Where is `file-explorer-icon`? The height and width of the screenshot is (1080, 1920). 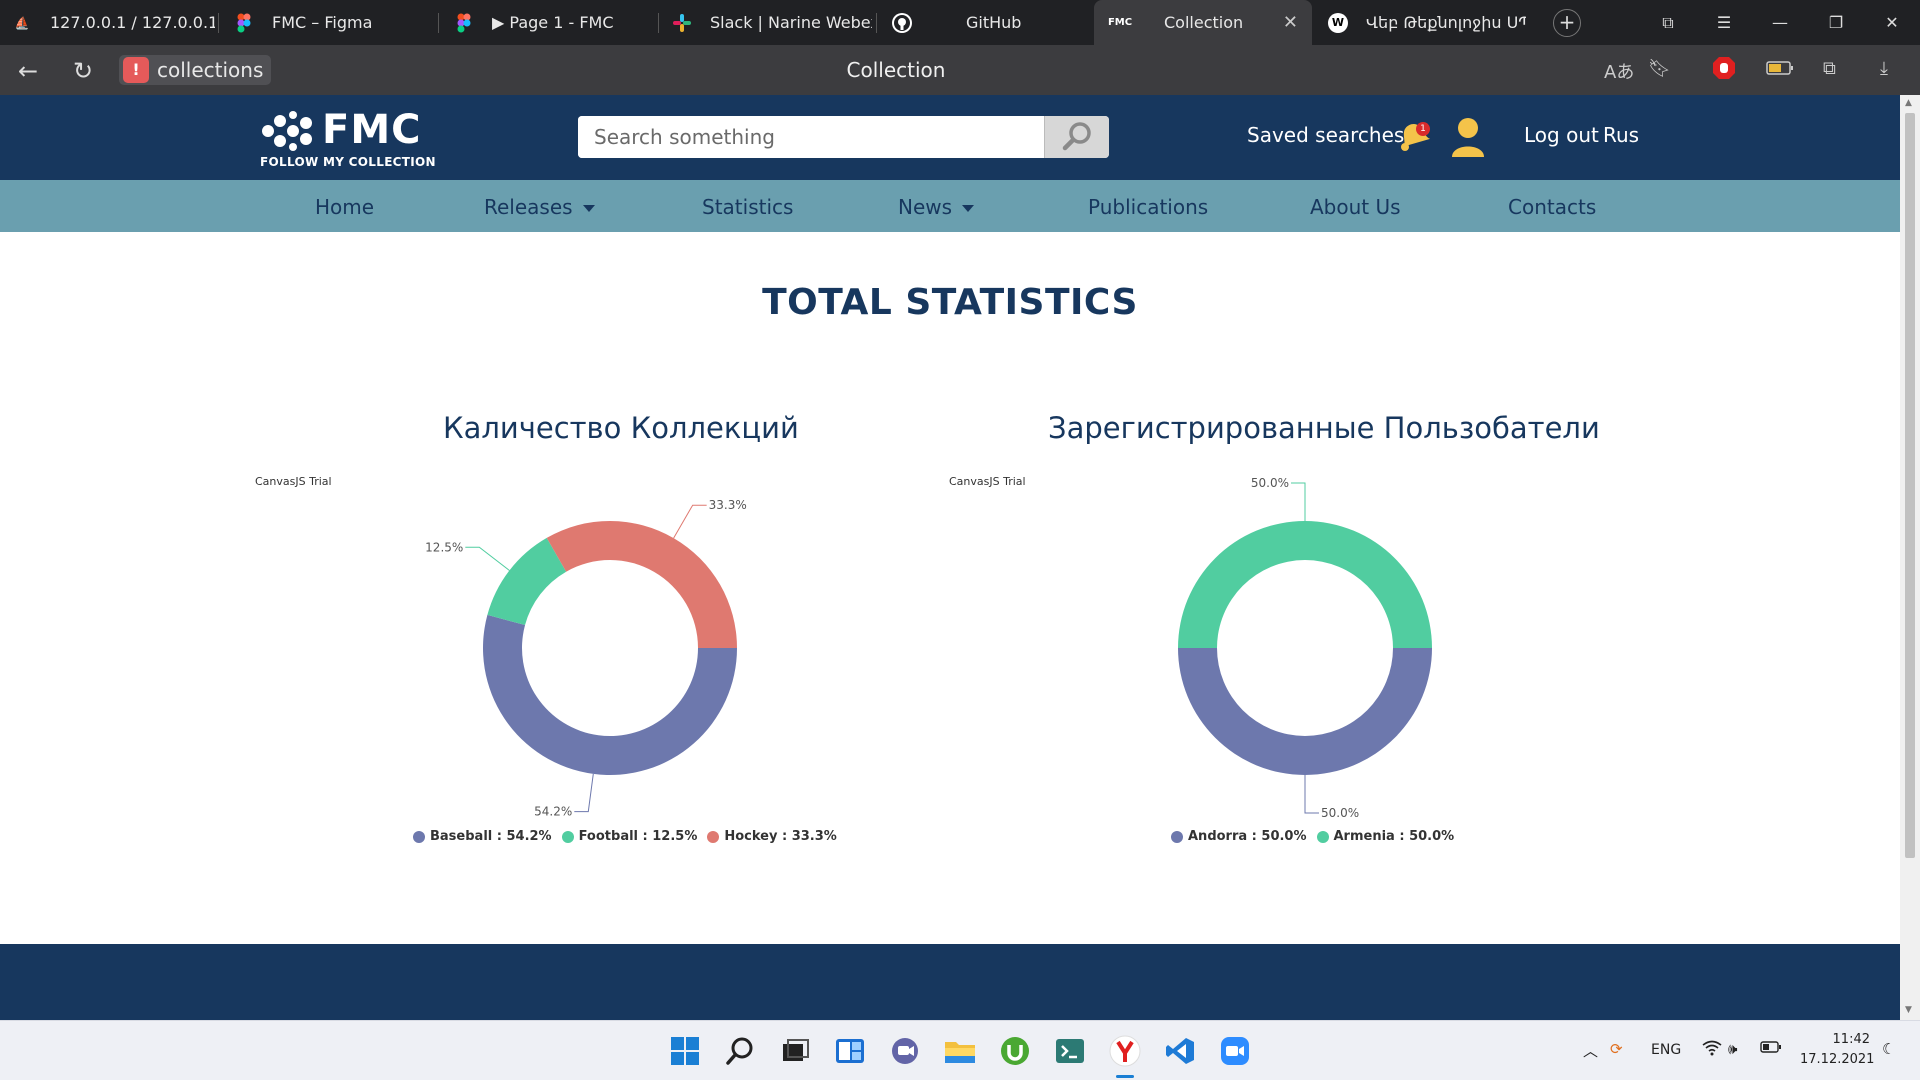 file-explorer-icon is located at coordinates (960, 1051).